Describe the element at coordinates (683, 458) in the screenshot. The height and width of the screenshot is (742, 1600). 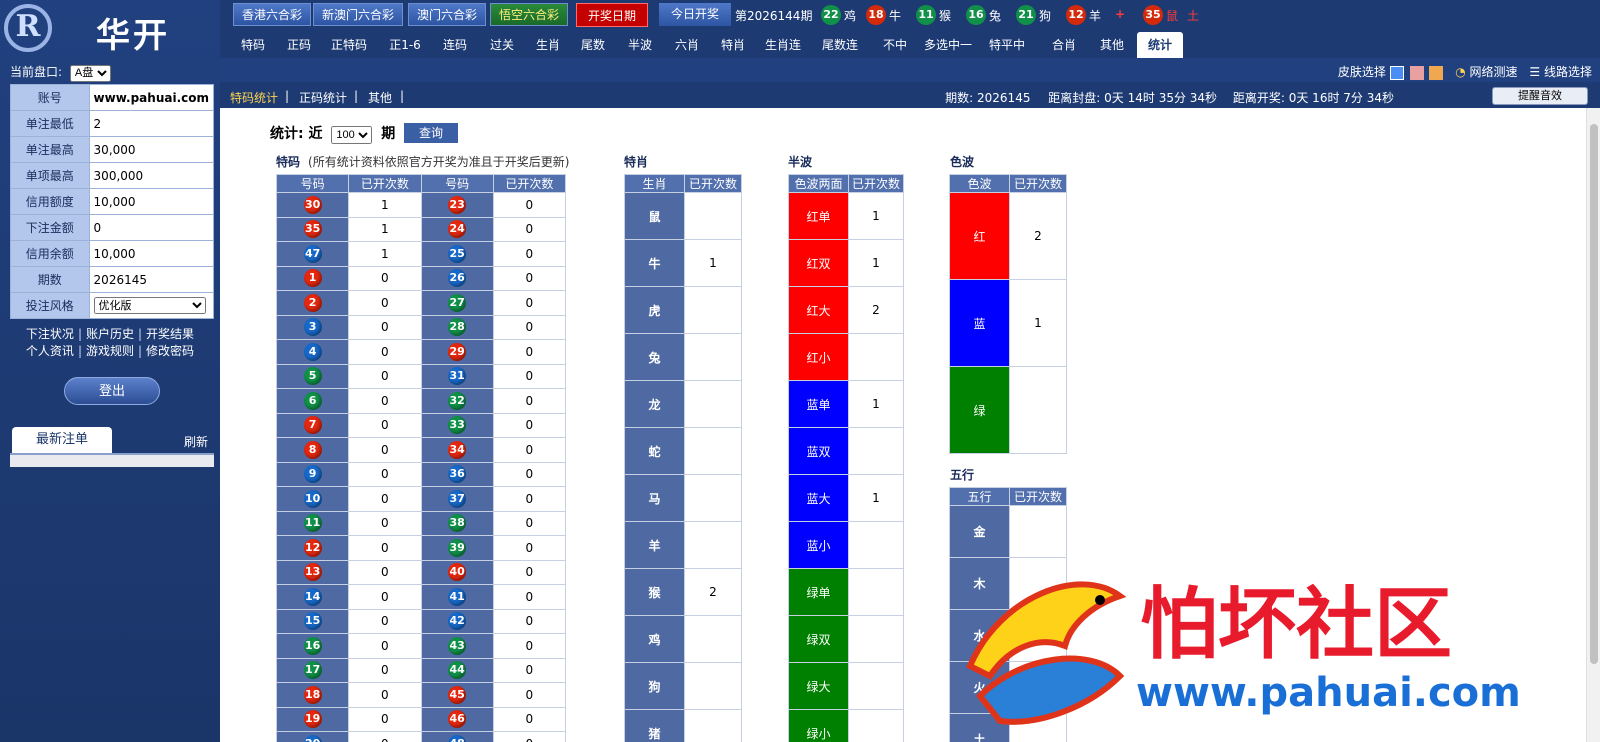
I see `texiao-table: 生肖 已开次数鼠牛 1 虎兔龙蛇马羊猴 2 鸡狗猪` at that location.